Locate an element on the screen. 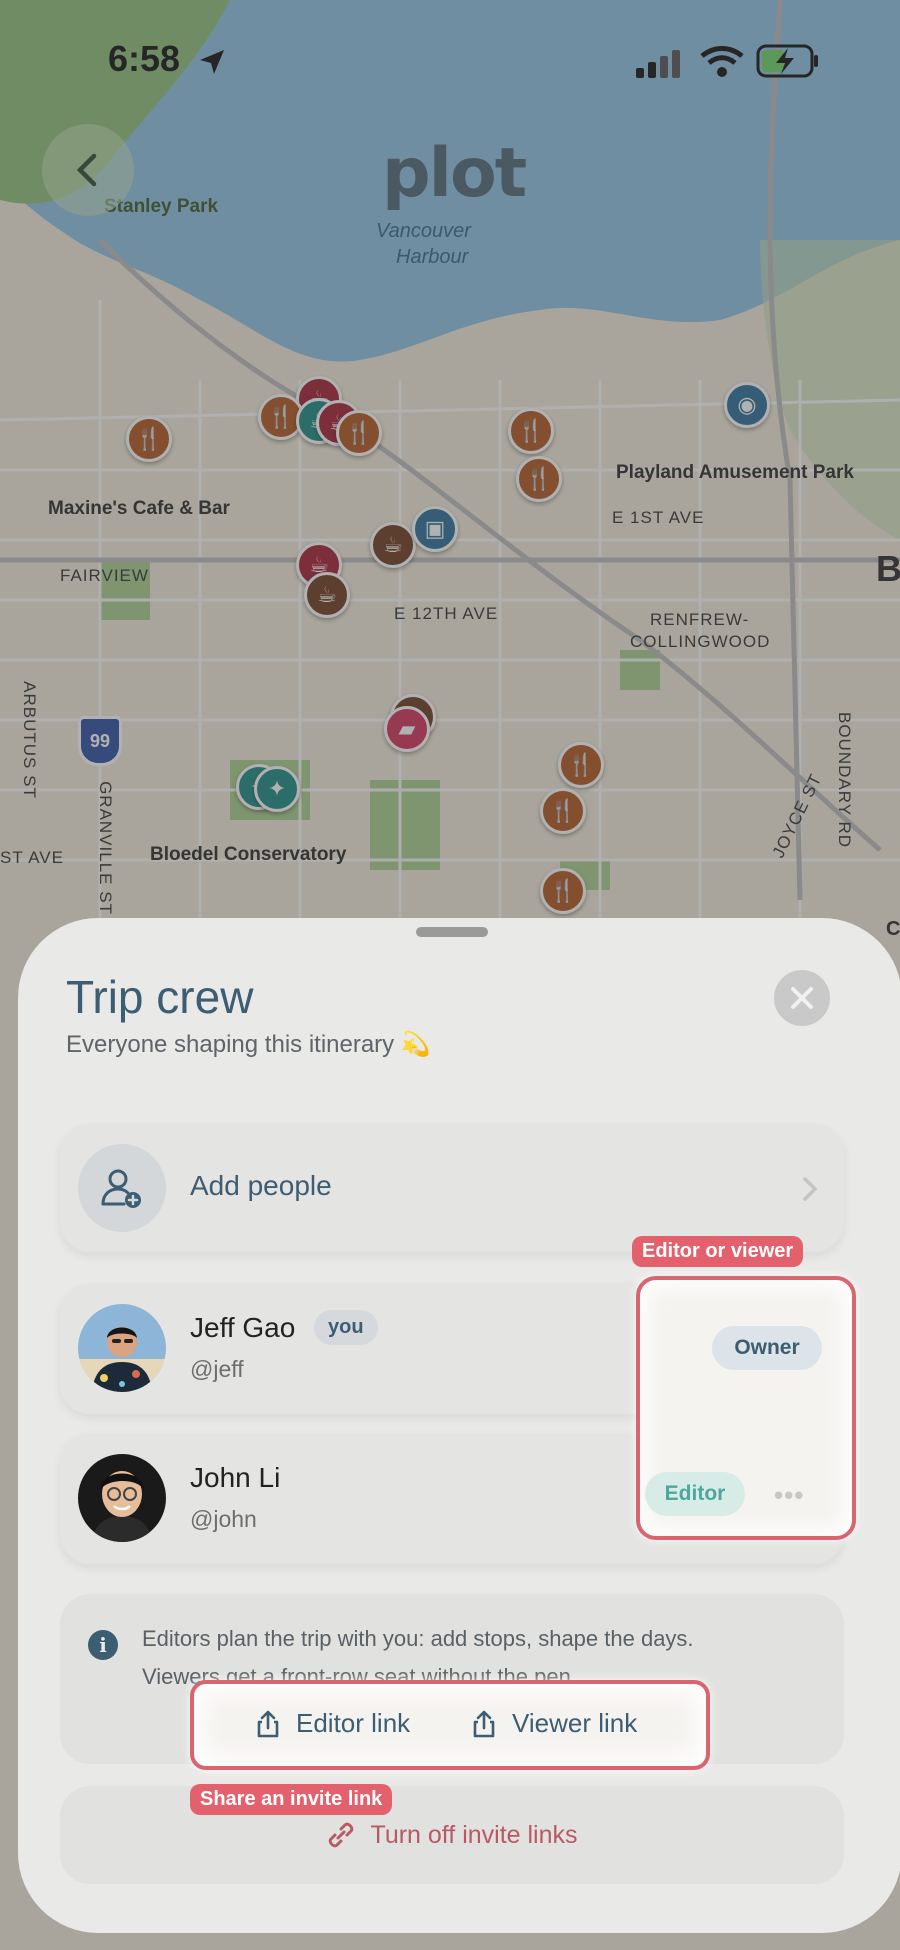  member-name: John Li is located at coordinates (235, 1477).